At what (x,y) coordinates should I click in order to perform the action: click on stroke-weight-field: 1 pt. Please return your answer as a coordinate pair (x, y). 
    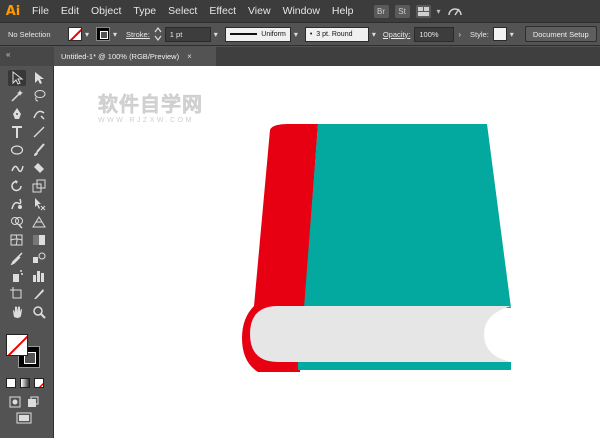
    Looking at the image, I should click on (187, 34).